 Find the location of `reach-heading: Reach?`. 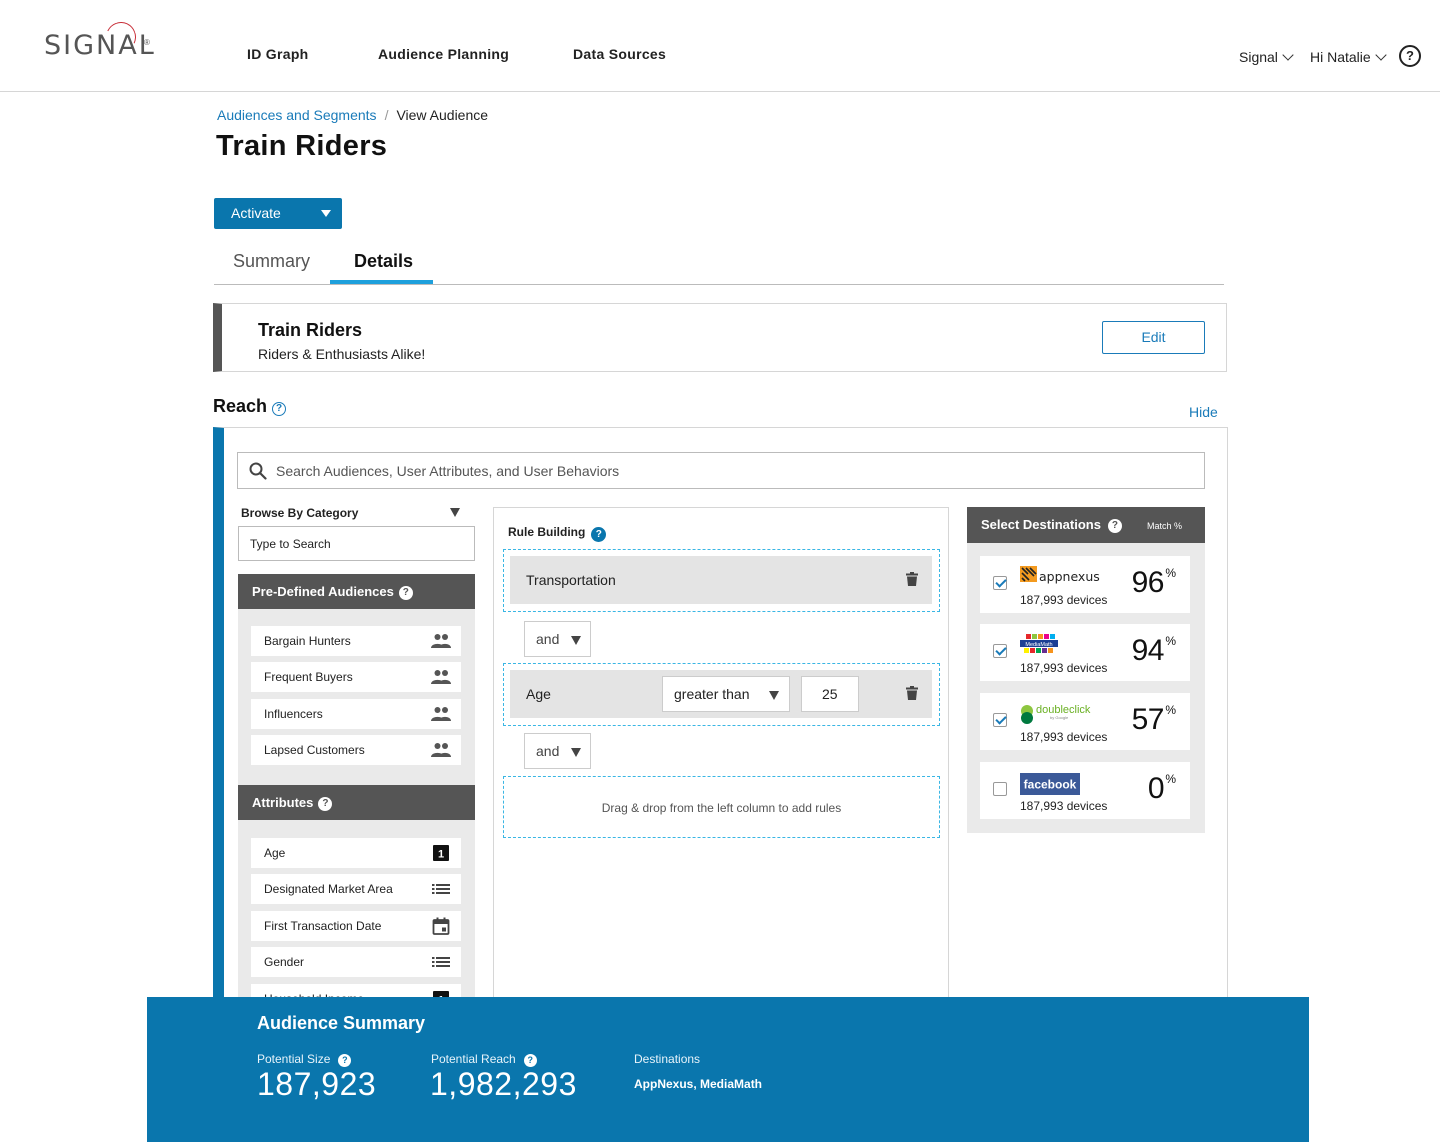

reach-heading: Reach? is located at coordinates (250, 406).